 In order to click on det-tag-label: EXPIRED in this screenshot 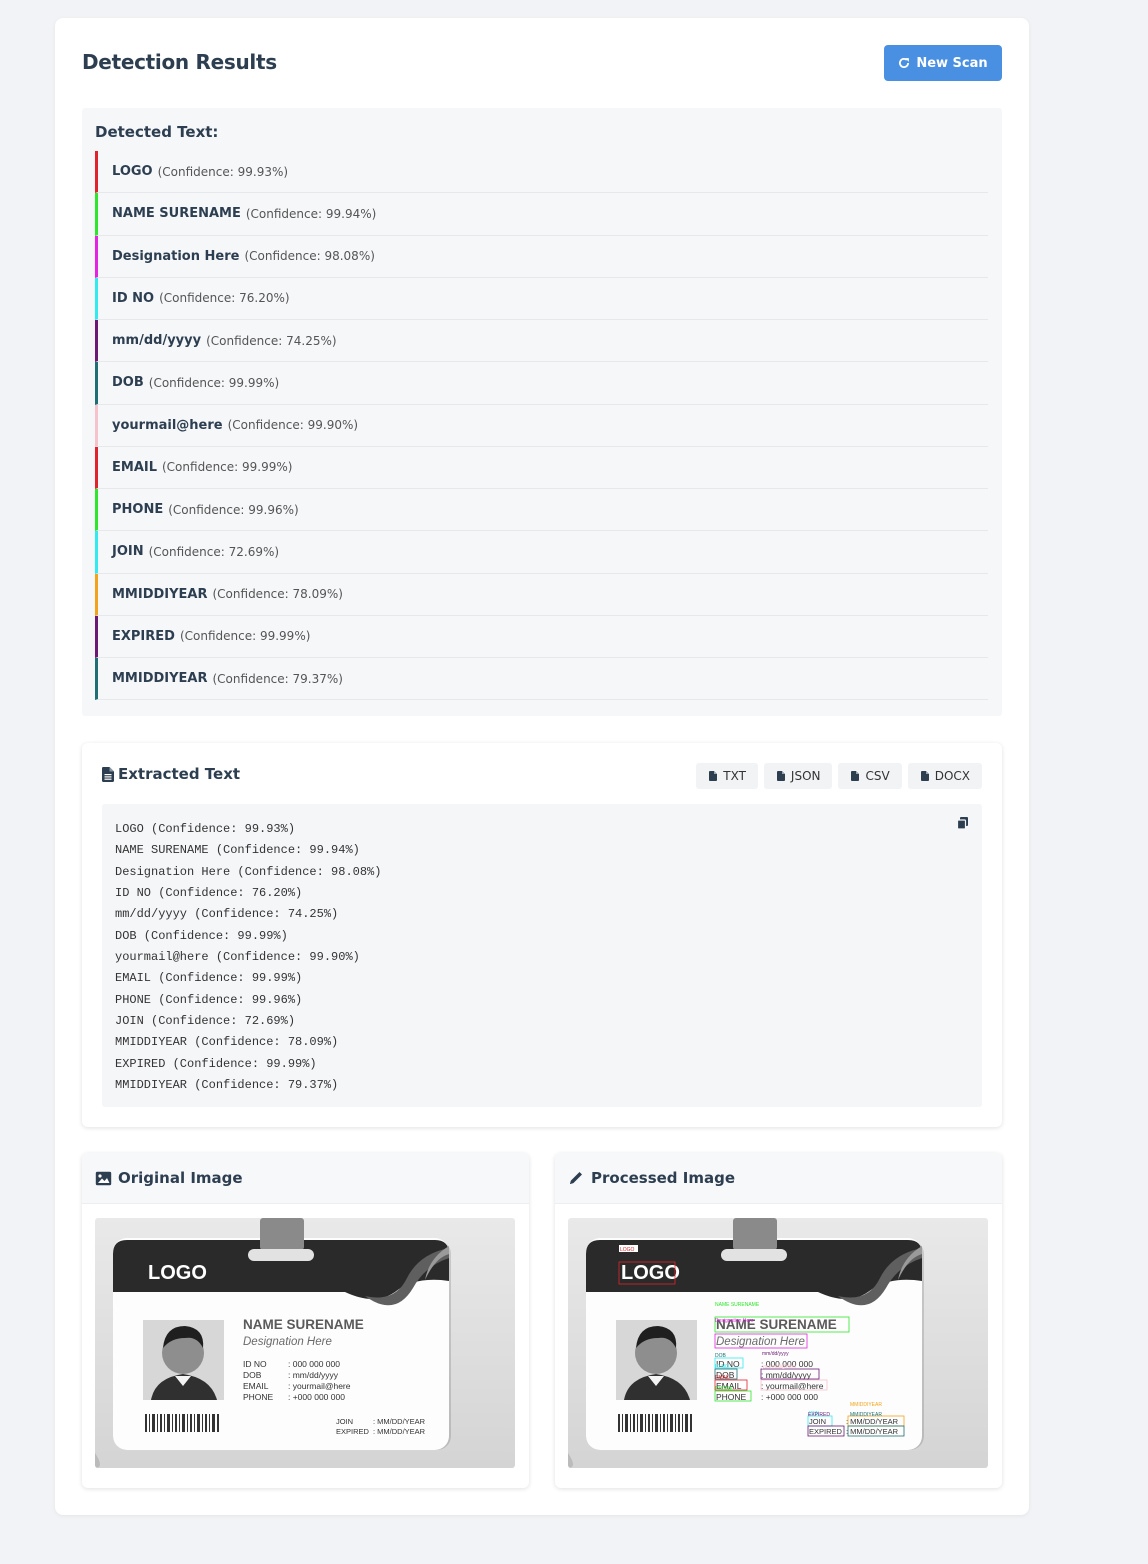, I will do `click(819, 1415)`.